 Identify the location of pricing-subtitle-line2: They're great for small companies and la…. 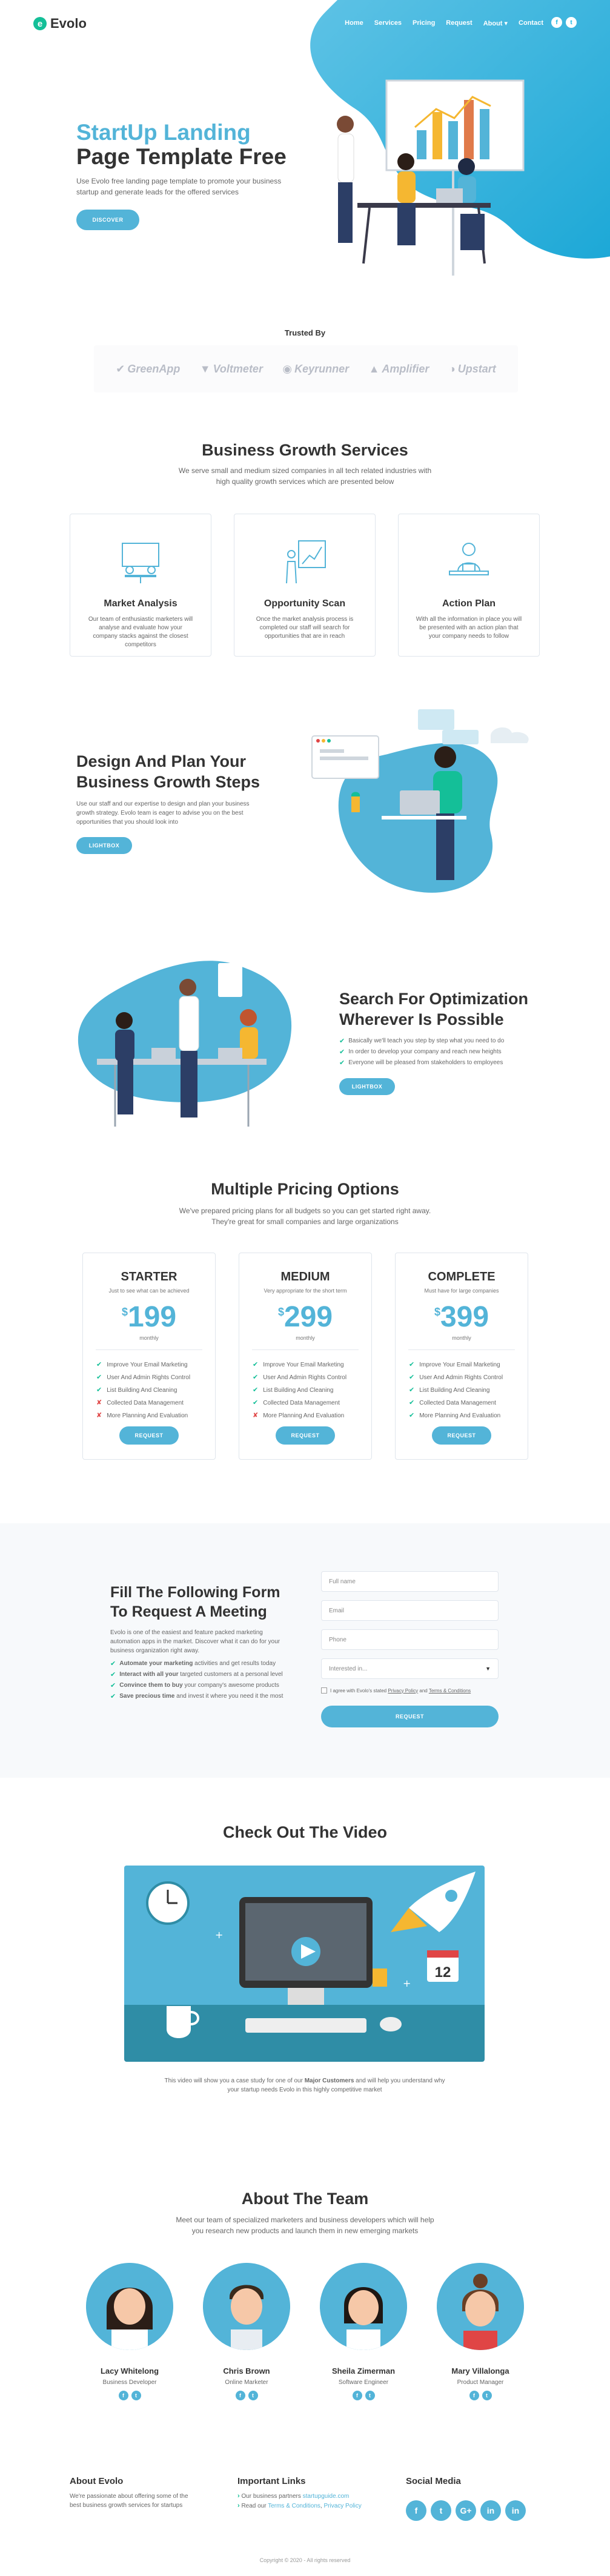
(305, 1221).